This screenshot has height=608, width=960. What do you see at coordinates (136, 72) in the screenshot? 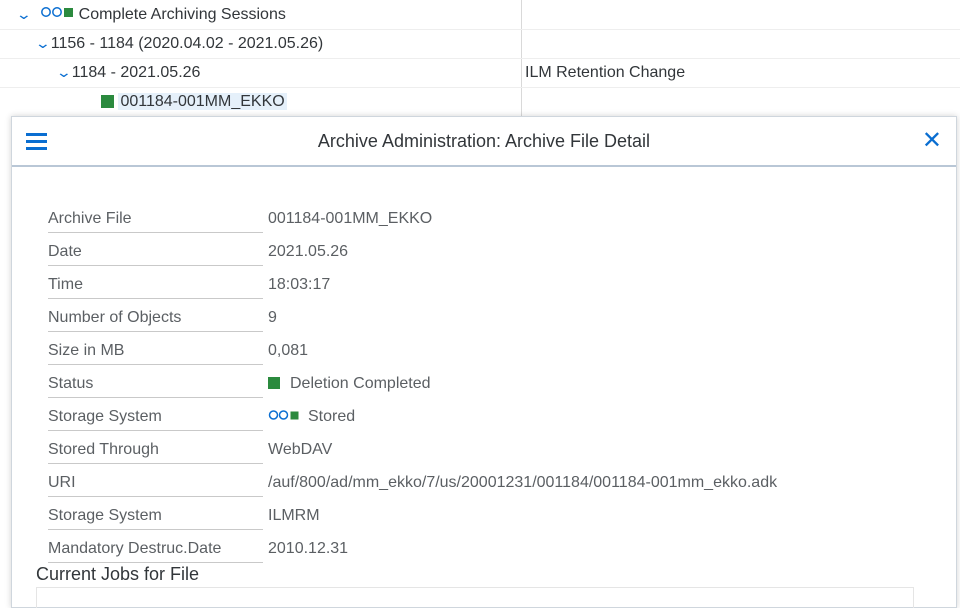
I see `tree-row-label: 1184 - 2021.05.26` at bounding box center [136, 72].